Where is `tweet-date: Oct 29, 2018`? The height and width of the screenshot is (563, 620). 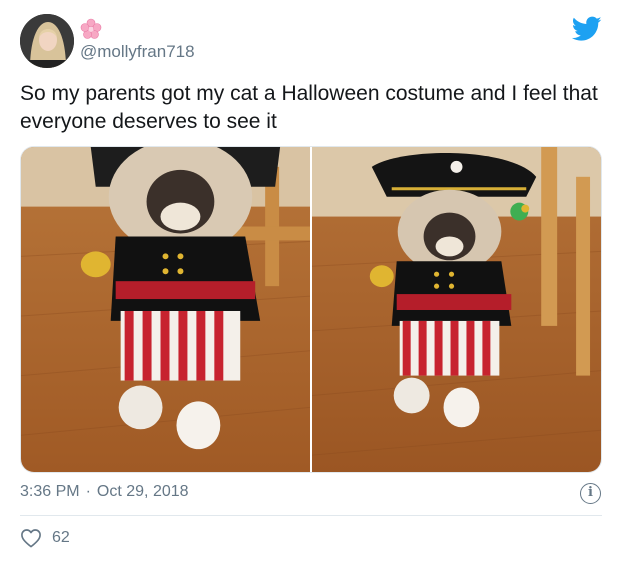
tweet-date: Oct 29, 2018 is located at coordinates (142, 491).